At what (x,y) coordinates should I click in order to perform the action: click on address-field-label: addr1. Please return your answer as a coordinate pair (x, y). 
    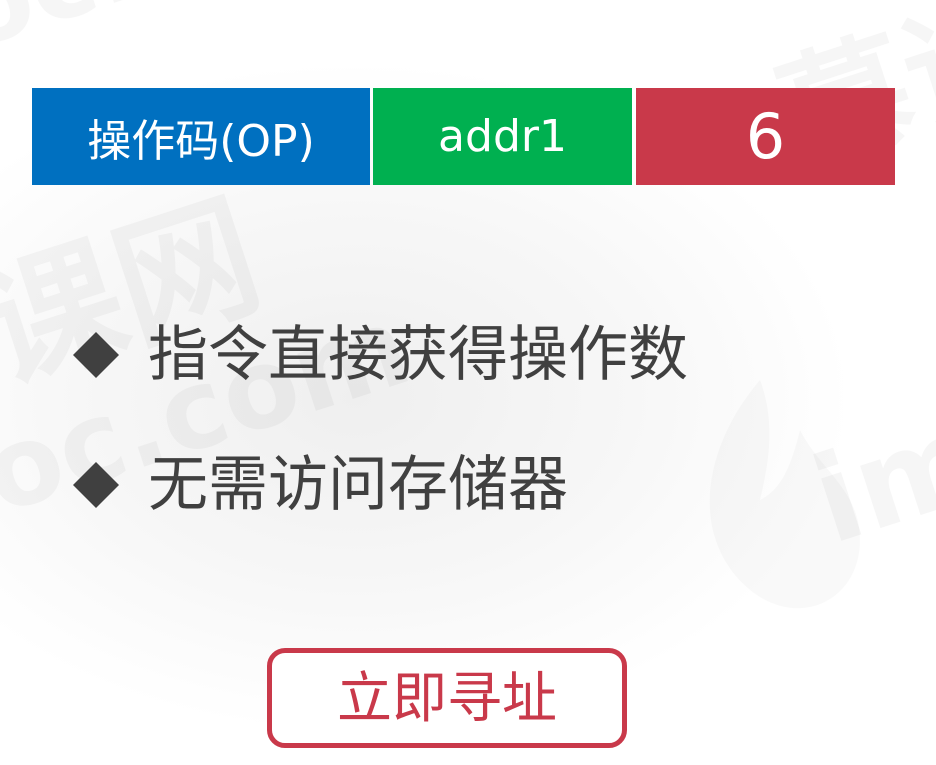
    Looking at the image, I should click on (502, 136).